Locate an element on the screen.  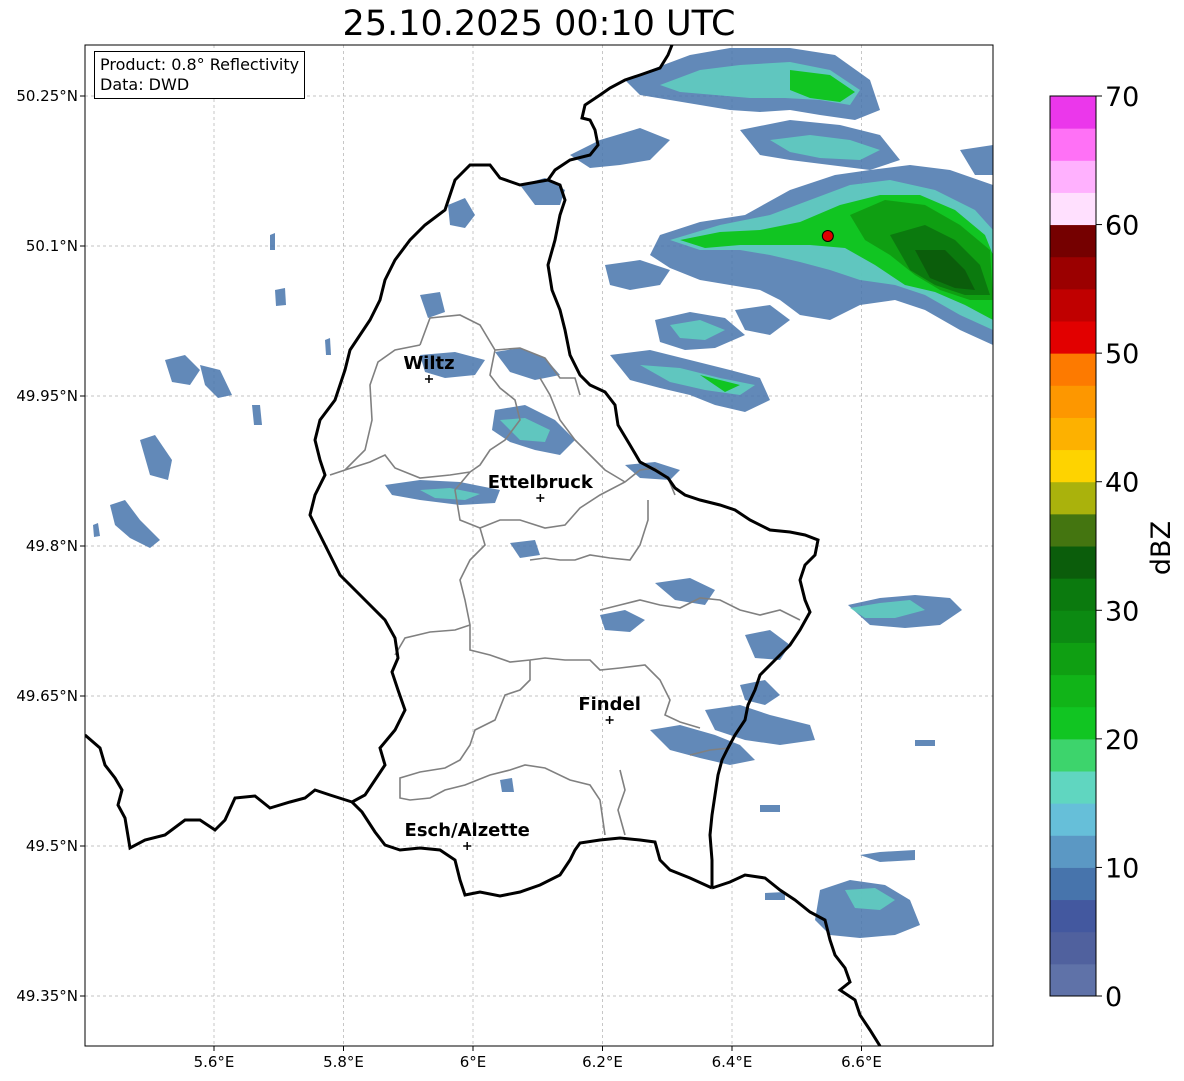
france-belgium-border is located at coordinates (219, 792).